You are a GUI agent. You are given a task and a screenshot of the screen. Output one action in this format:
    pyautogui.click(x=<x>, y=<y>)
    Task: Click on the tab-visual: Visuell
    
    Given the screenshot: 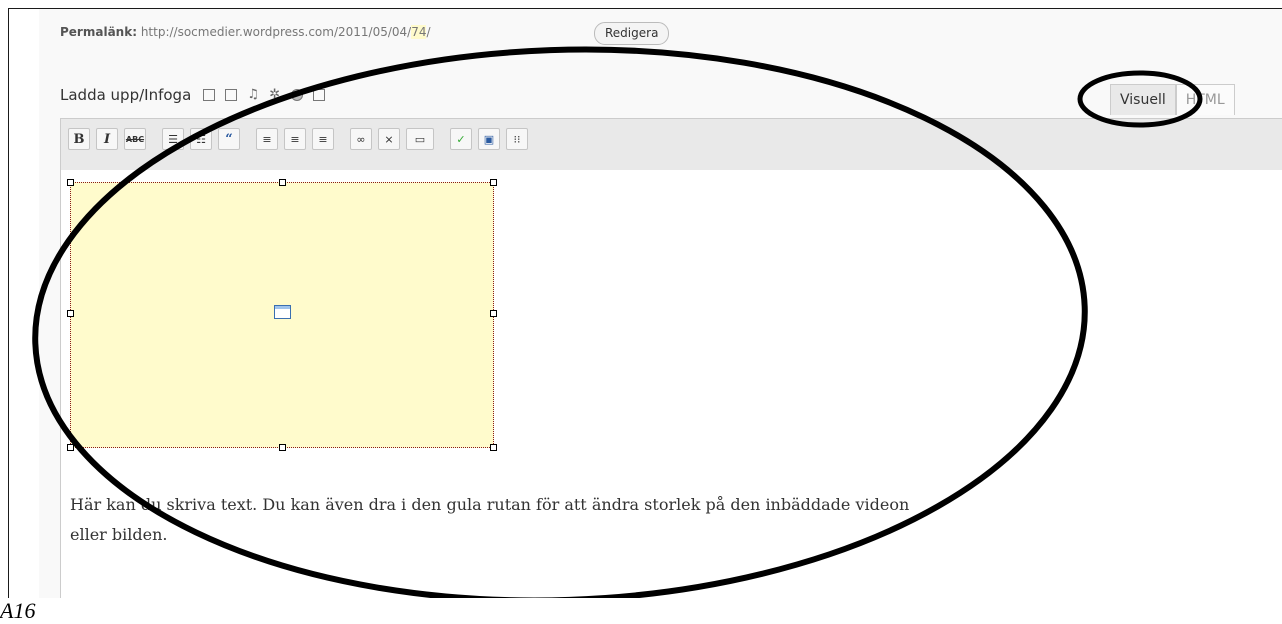 What is the action you would take?
    pyautogui.click(x=1143, y=99)
    